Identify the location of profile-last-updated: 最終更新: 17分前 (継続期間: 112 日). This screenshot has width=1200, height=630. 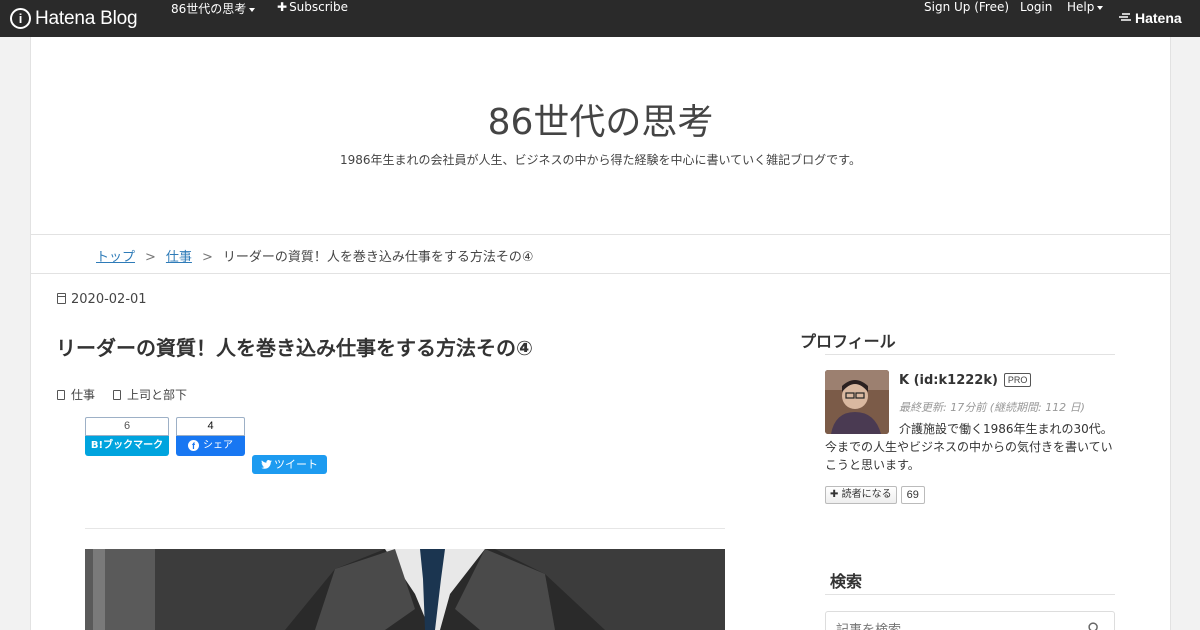
(992, 407).